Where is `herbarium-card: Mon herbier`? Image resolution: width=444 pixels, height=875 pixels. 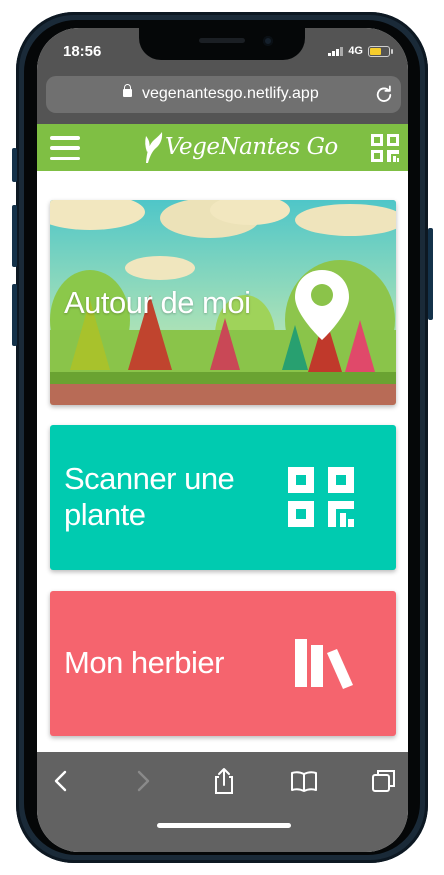 herbarium-card: Mon herbier is located at coordinates (223, 663).